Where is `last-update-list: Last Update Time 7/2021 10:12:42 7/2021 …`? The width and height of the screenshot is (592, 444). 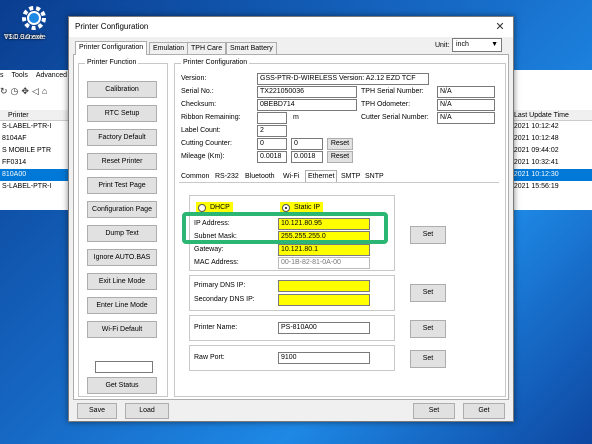
last-update-list: Last Update Time 7/2021 10:12:42 7/2021 … is located at coordinates (549, 151).